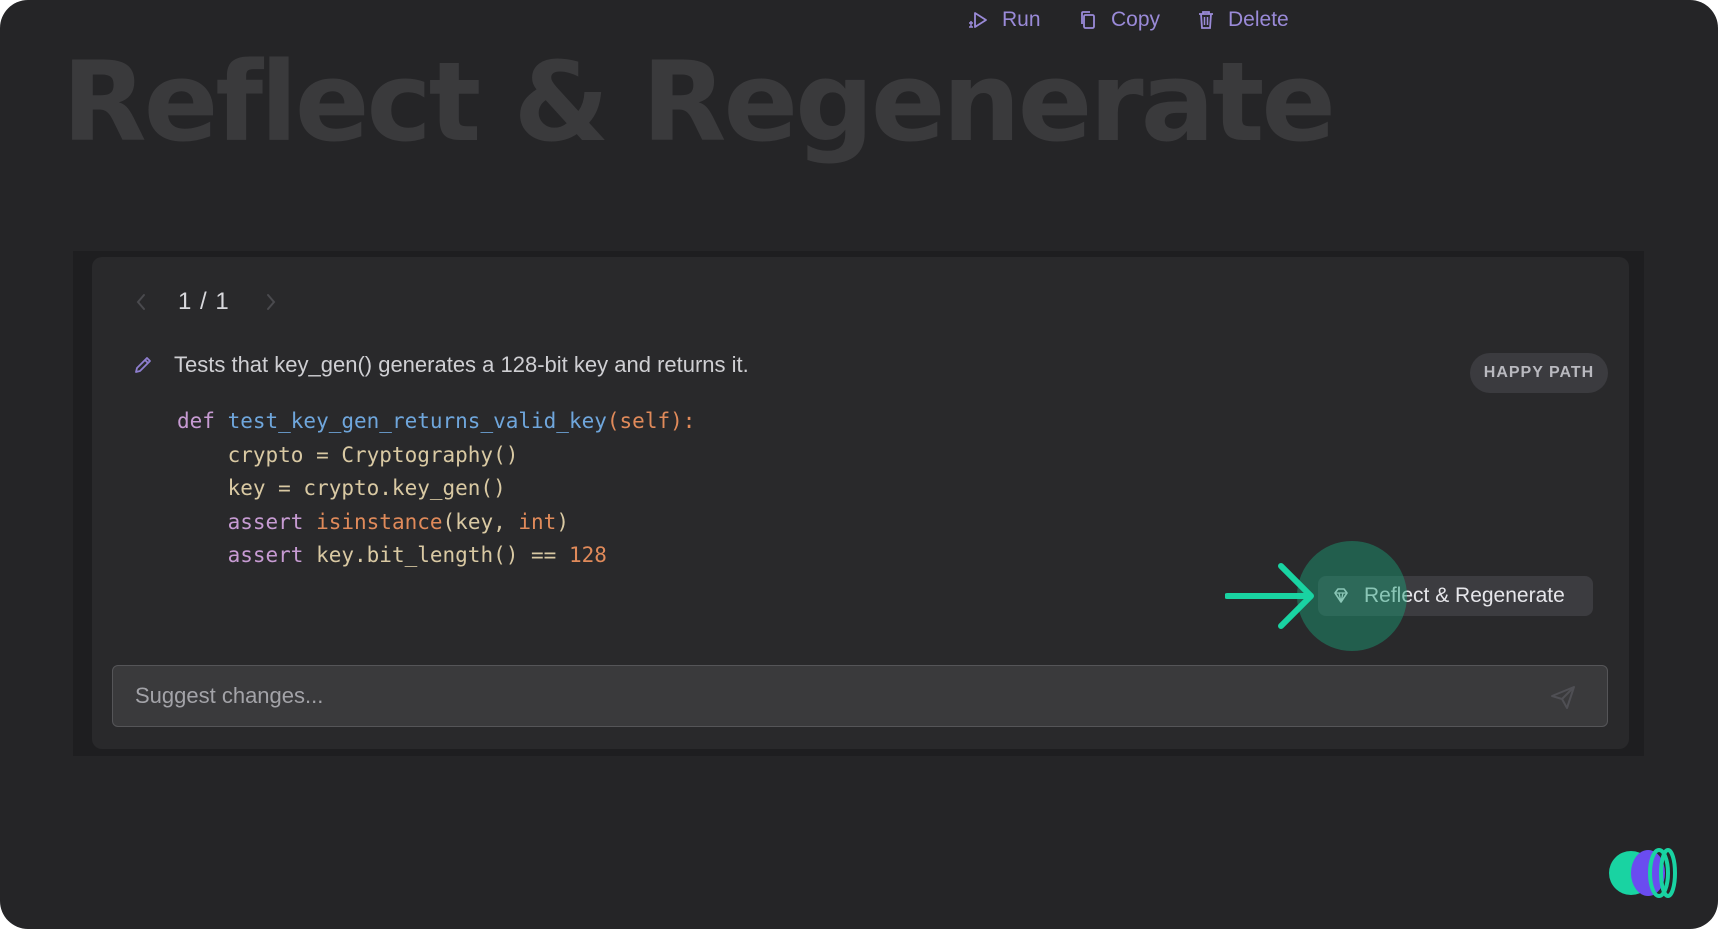 This screenshot has width=1718, height=929. What do you see at coordinates (1341, 595) in the screenshot?
I see `gem-icon` at bounding box center [1341, 595].